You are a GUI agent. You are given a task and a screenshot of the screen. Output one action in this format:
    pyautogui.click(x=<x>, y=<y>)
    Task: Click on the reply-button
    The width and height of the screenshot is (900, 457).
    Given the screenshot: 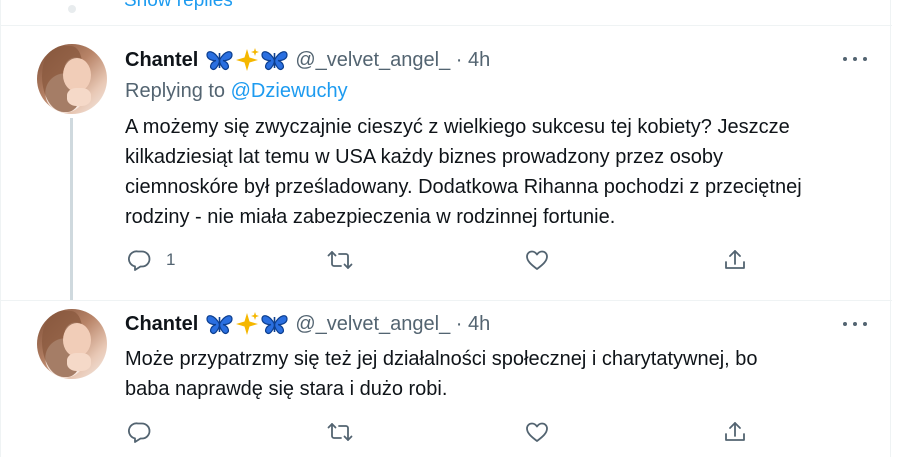 What is the action you would take?
    pyautogui.click(x=147, y=432)
    